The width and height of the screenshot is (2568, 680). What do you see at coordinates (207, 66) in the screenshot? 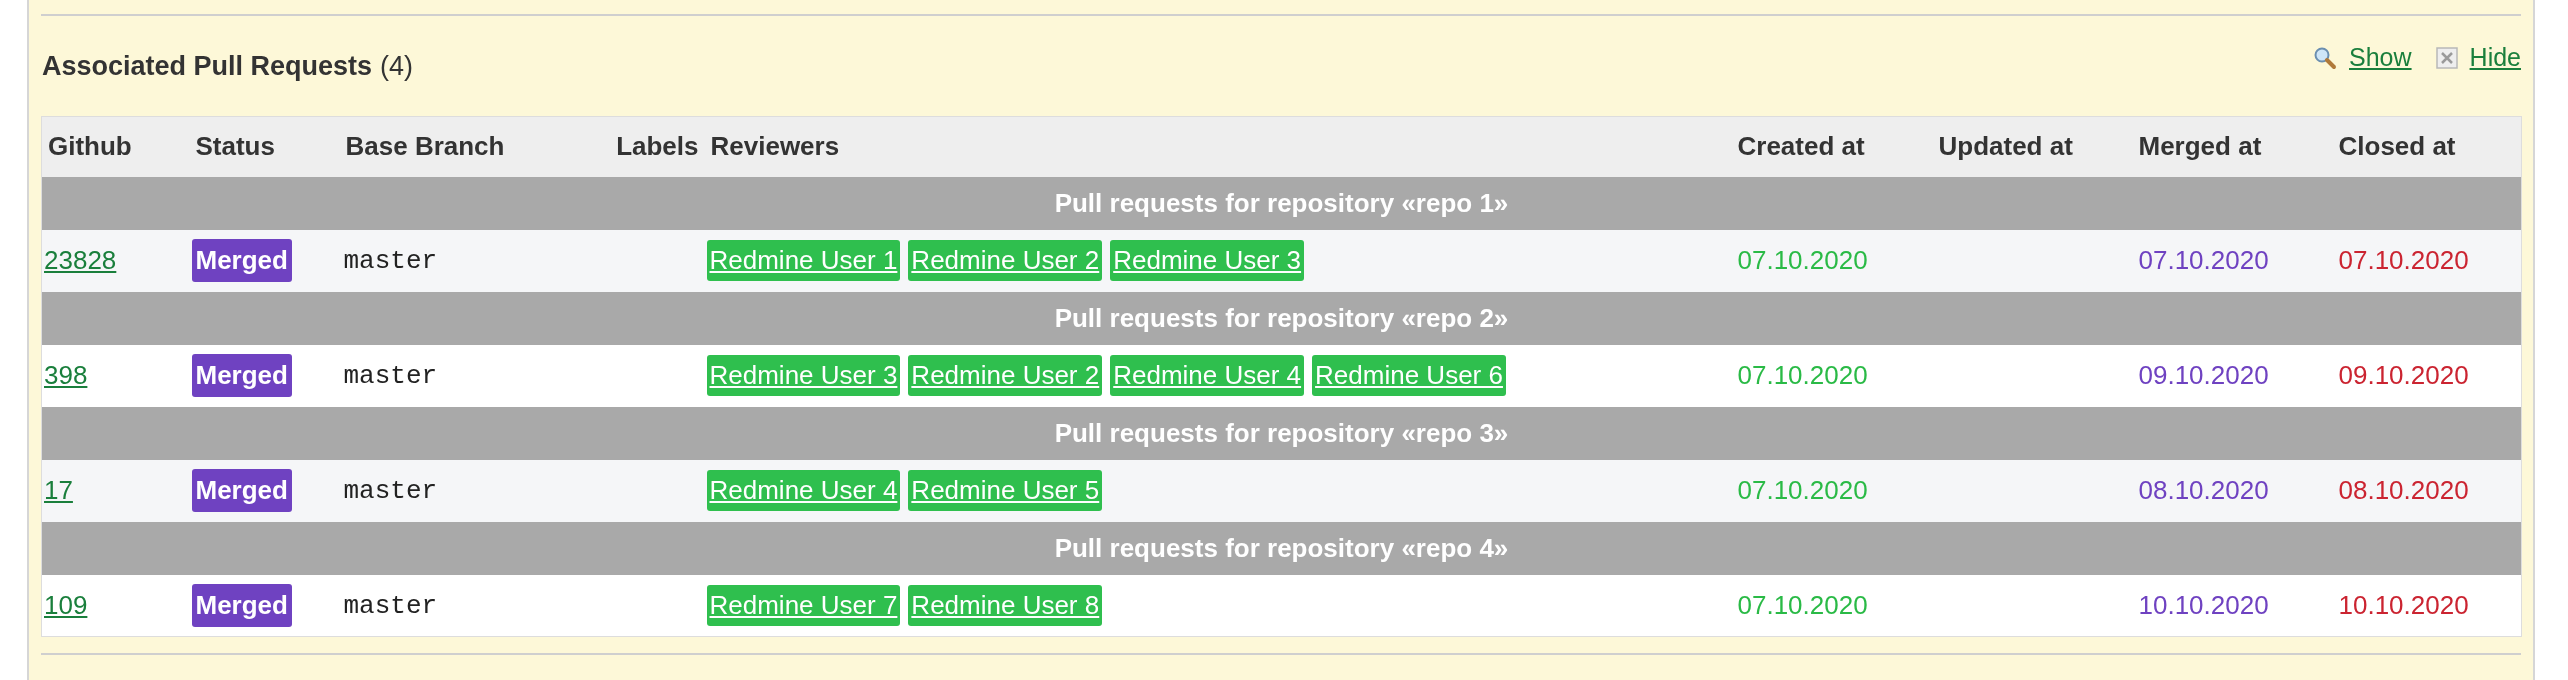
I see `section-title: Associated Pull Requests` at bounding box center [207, 66].